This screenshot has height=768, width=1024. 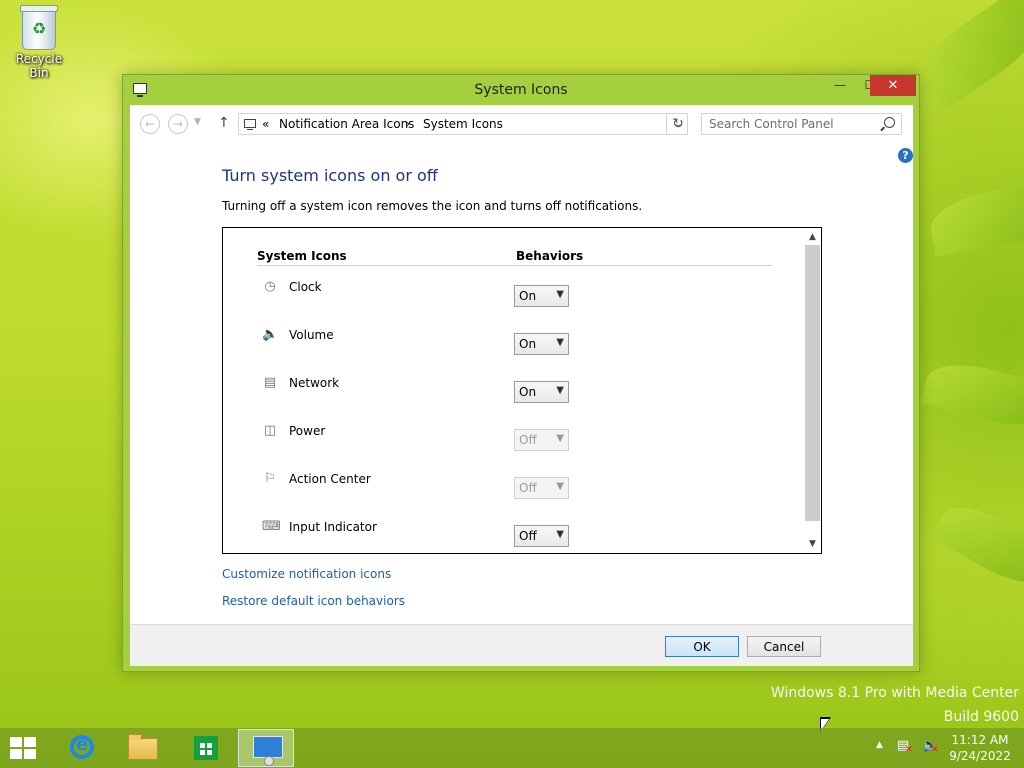 What do you see at coordinates (541, 488) in the screenshot?
I see `action-center-behavior-select: Off ▼` at bounding box center [541, 488].